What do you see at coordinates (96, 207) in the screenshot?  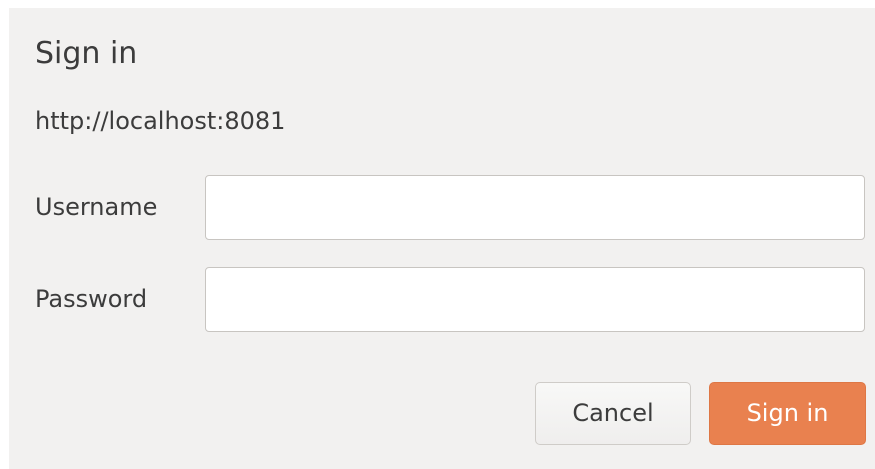 I see `username-label: Username` at bounding box center [96, 207].